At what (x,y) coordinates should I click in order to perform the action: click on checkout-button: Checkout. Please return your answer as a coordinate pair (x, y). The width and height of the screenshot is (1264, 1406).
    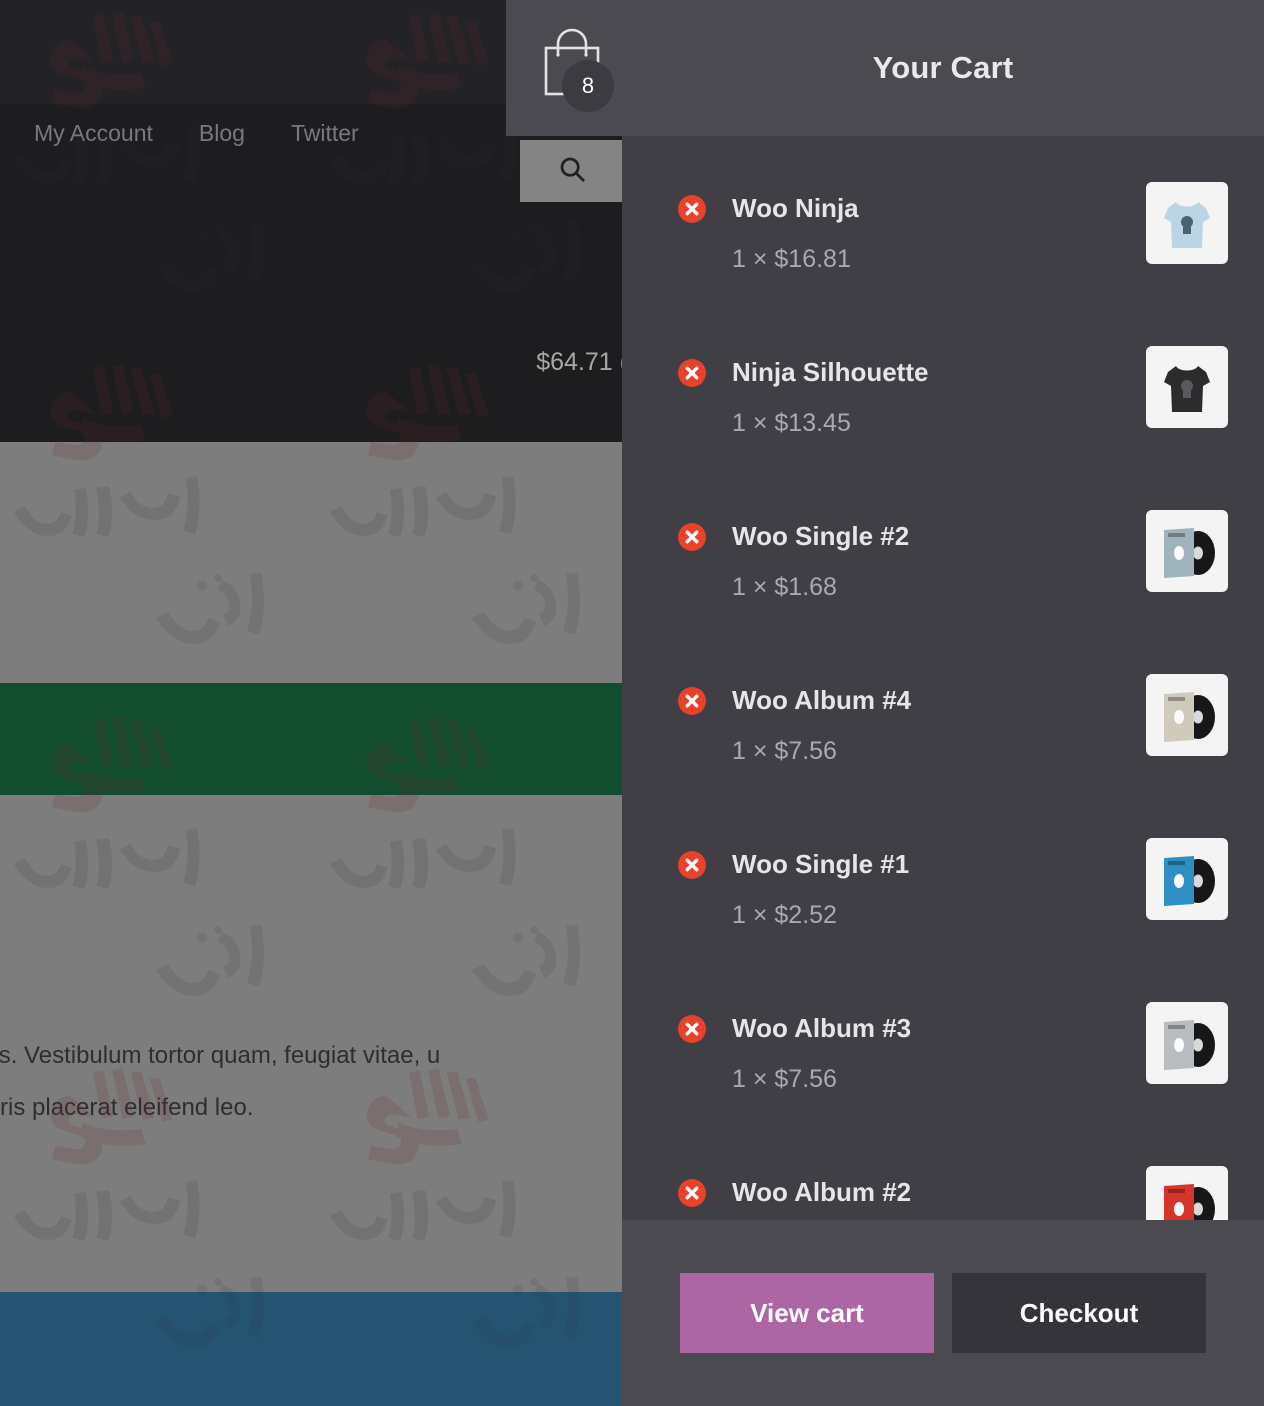
    Looking at the image, I should click on (1079, 1313).